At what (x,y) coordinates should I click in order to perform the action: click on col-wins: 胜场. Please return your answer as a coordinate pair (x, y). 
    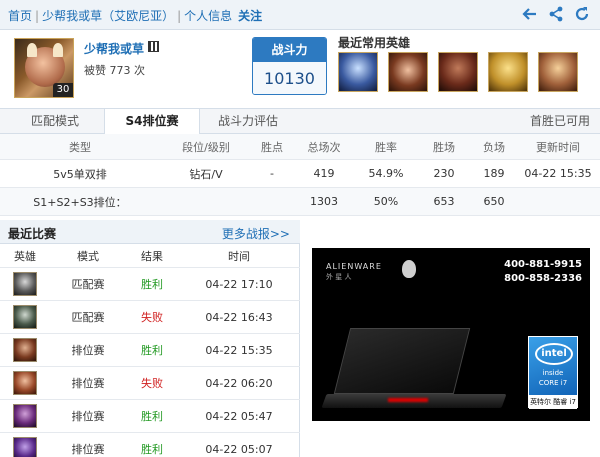
    Looking at the image, I should click on (444, 147).